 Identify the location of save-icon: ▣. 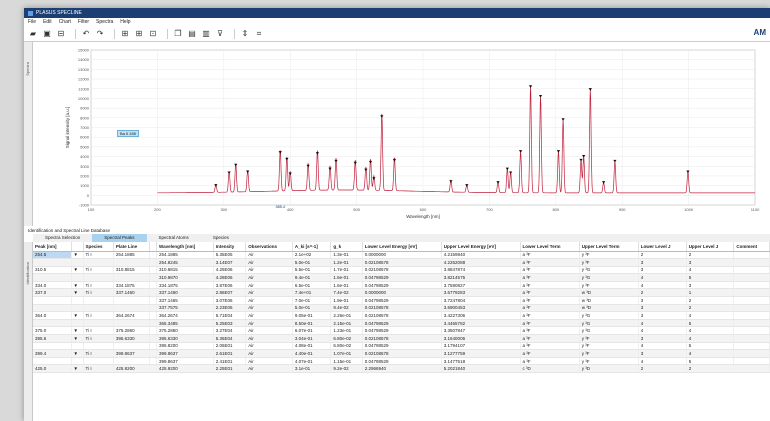
(47, 33).